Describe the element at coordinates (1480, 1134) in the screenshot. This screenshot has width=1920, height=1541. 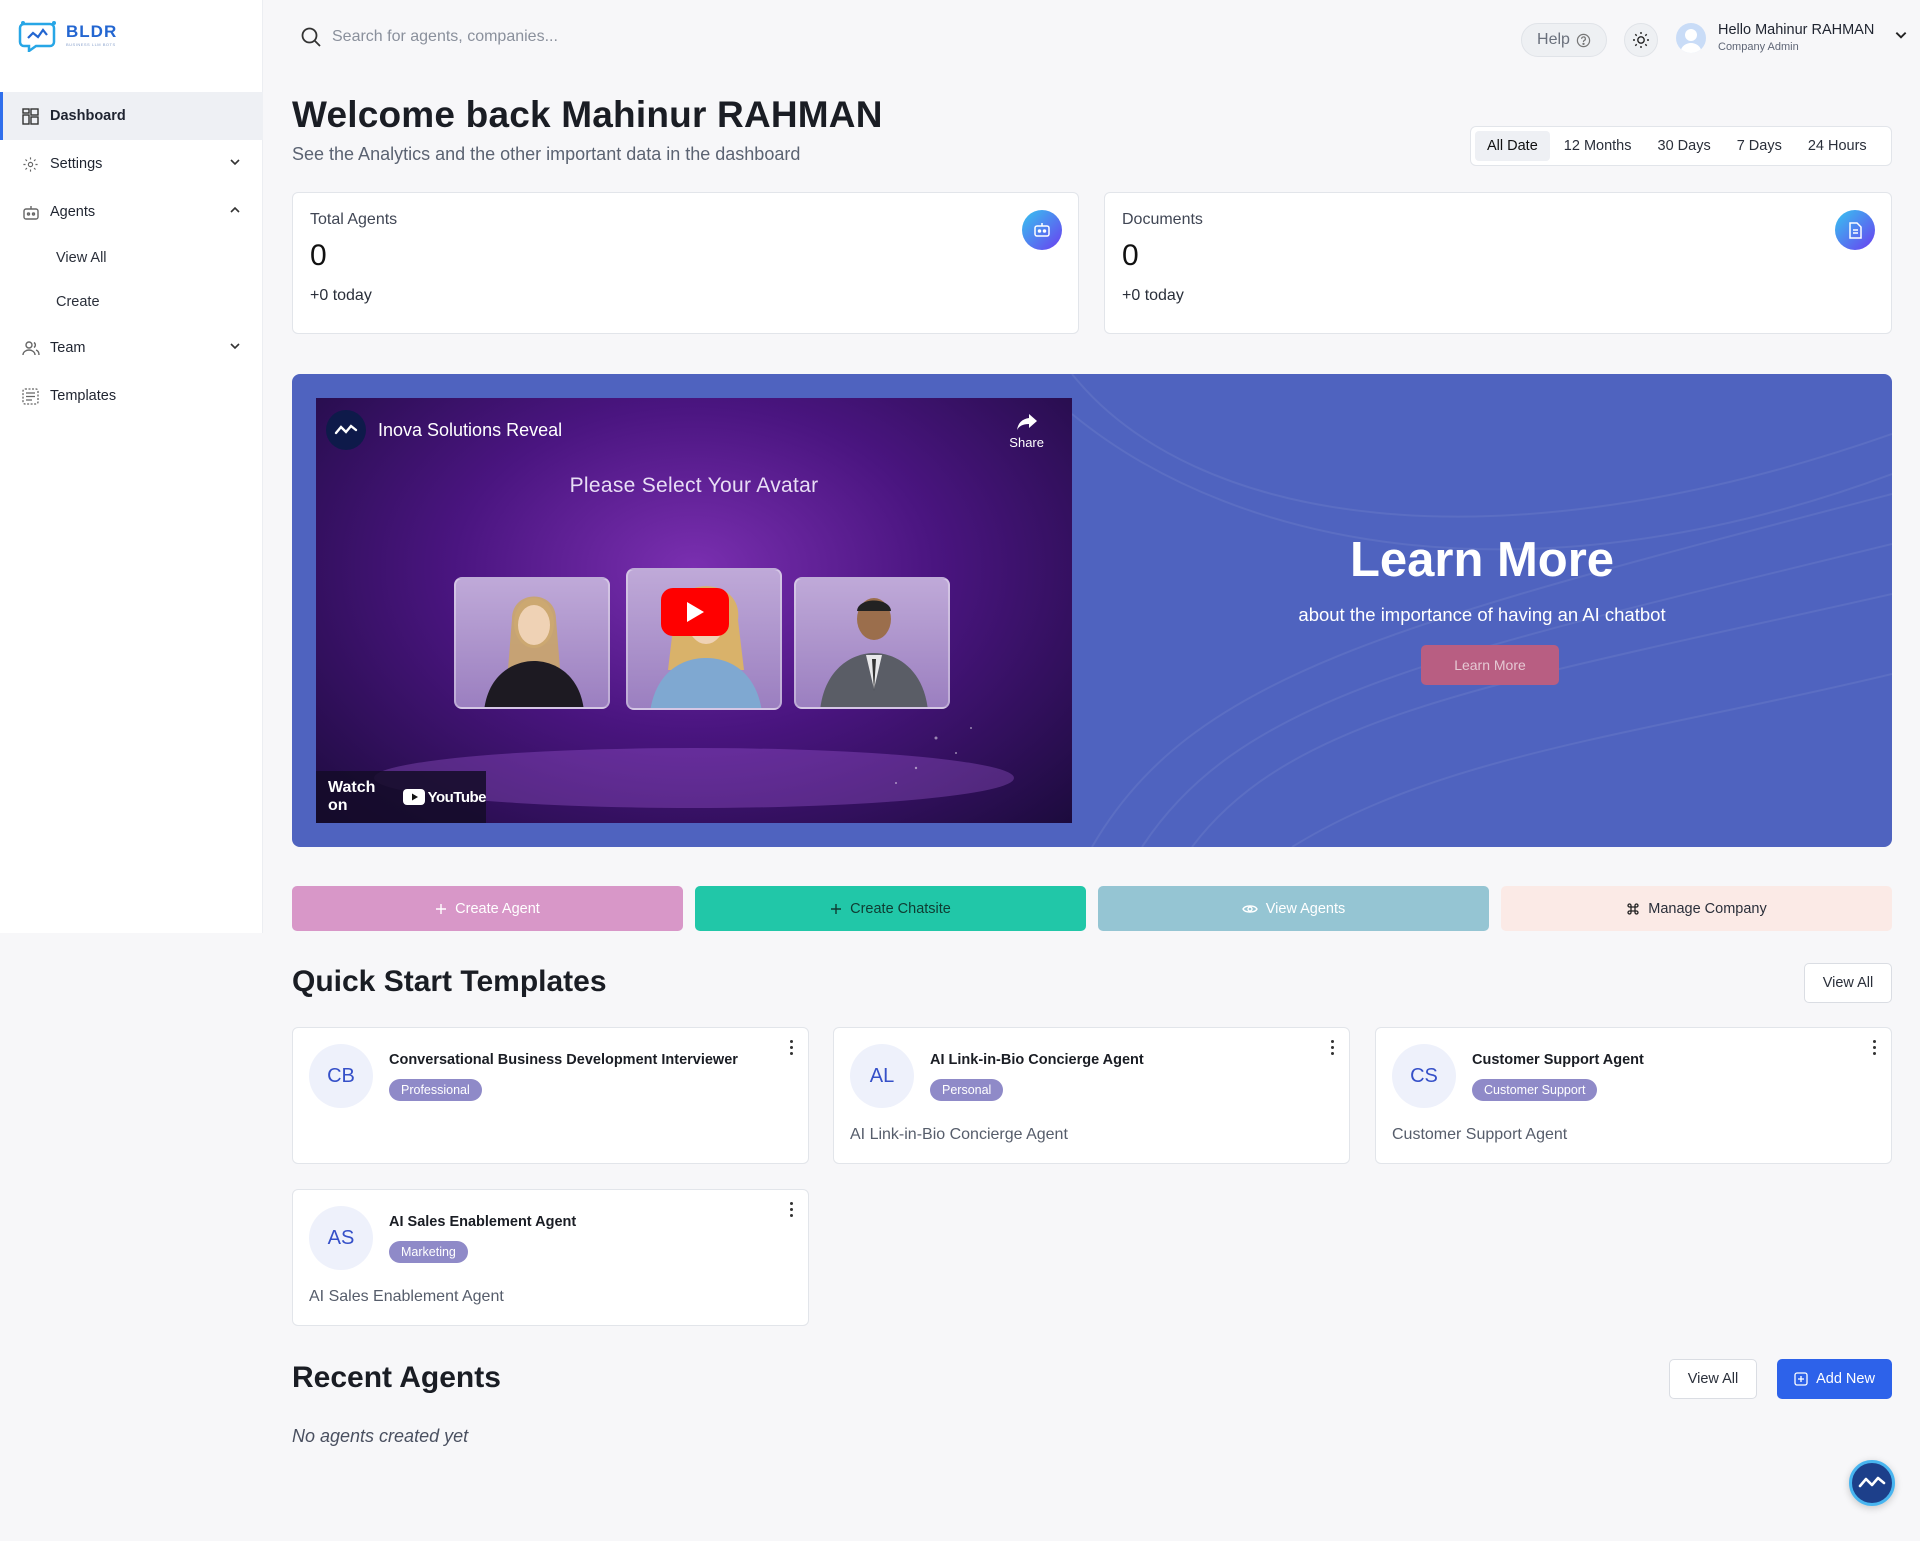
I see `template-description: Customer Support Agent` at that location.